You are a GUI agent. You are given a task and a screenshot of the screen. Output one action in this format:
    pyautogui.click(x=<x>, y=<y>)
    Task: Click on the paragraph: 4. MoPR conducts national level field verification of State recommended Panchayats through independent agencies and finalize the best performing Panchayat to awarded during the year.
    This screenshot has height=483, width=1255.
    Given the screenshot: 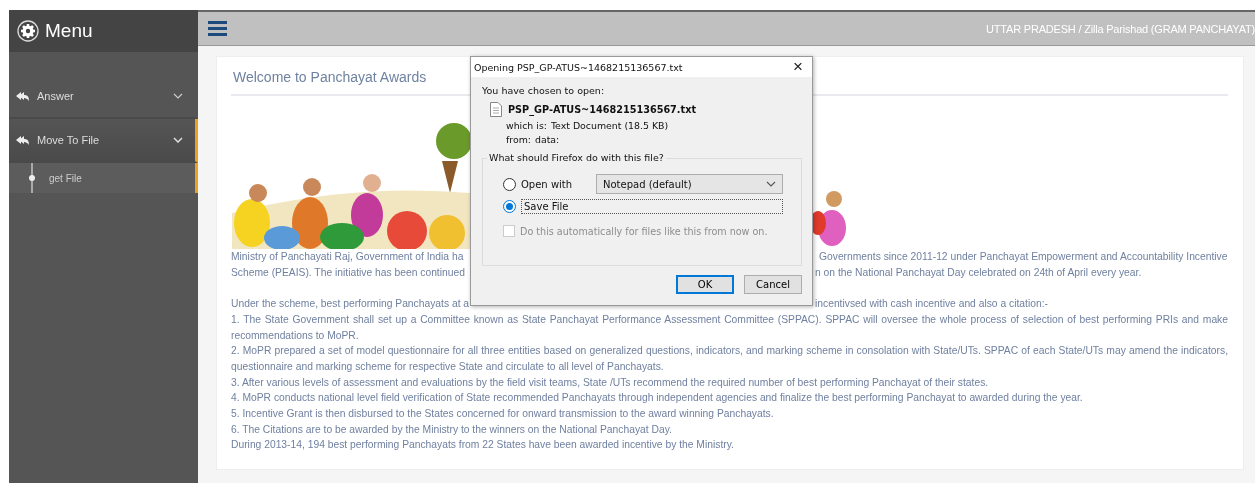 What is the action you would take?
    pyautogui.click(x=657, y=398)
    